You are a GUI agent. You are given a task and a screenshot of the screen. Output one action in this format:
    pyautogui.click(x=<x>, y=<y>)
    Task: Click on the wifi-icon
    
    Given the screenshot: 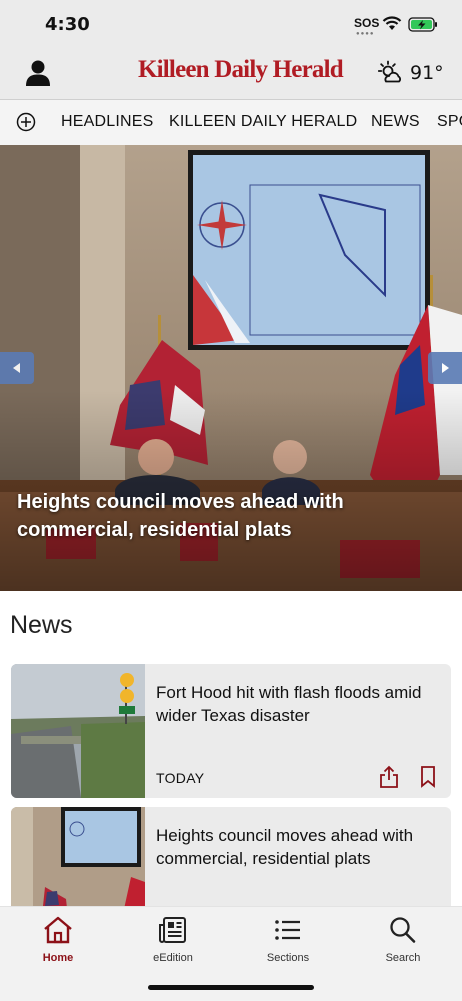 What is the action you would take?
    pyautogui.click(x=392, y=23)
    